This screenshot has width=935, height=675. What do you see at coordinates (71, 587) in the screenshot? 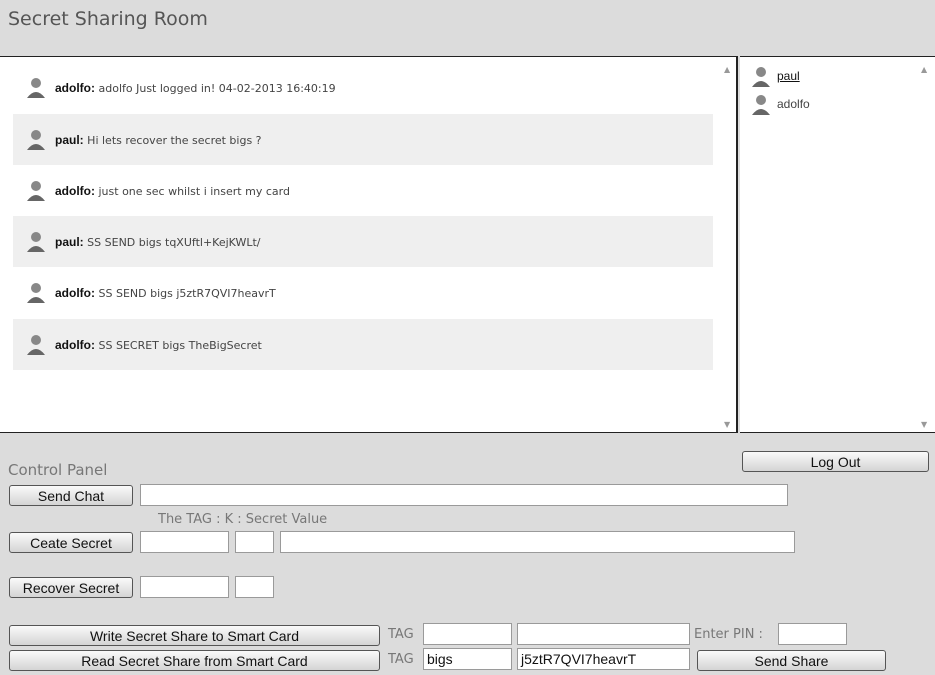
I see `recover-secret-button: Recover Secret` at bounding box center [71, 587].